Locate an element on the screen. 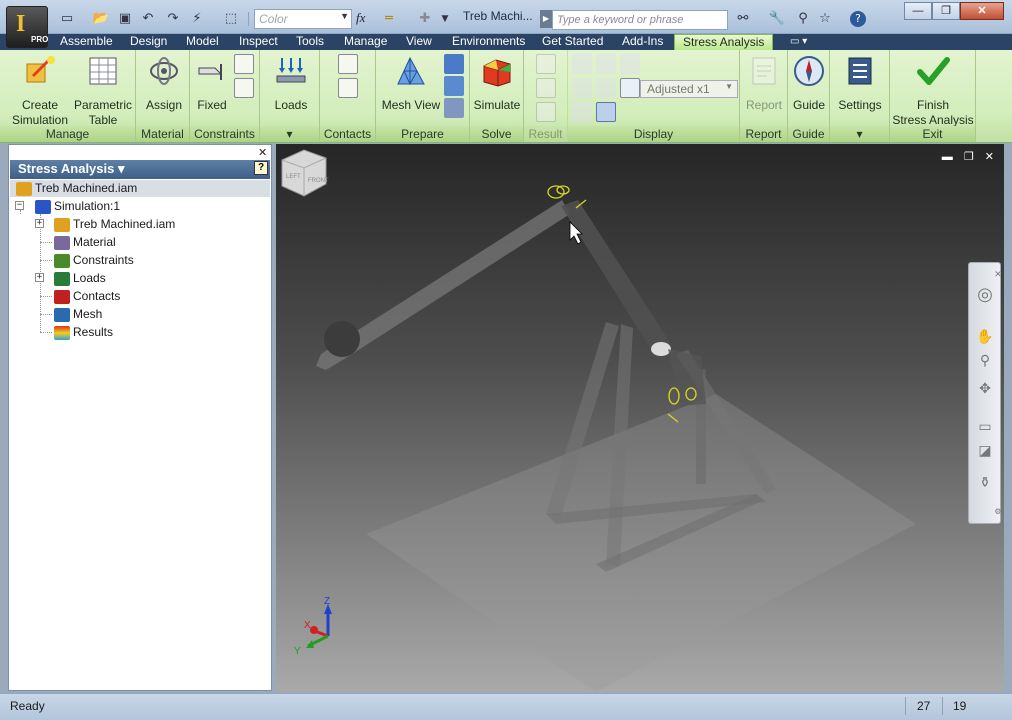 The height and width of the screenshot is (720, 1012). redo-icon: ↷ is located at coordinates (173, 19).